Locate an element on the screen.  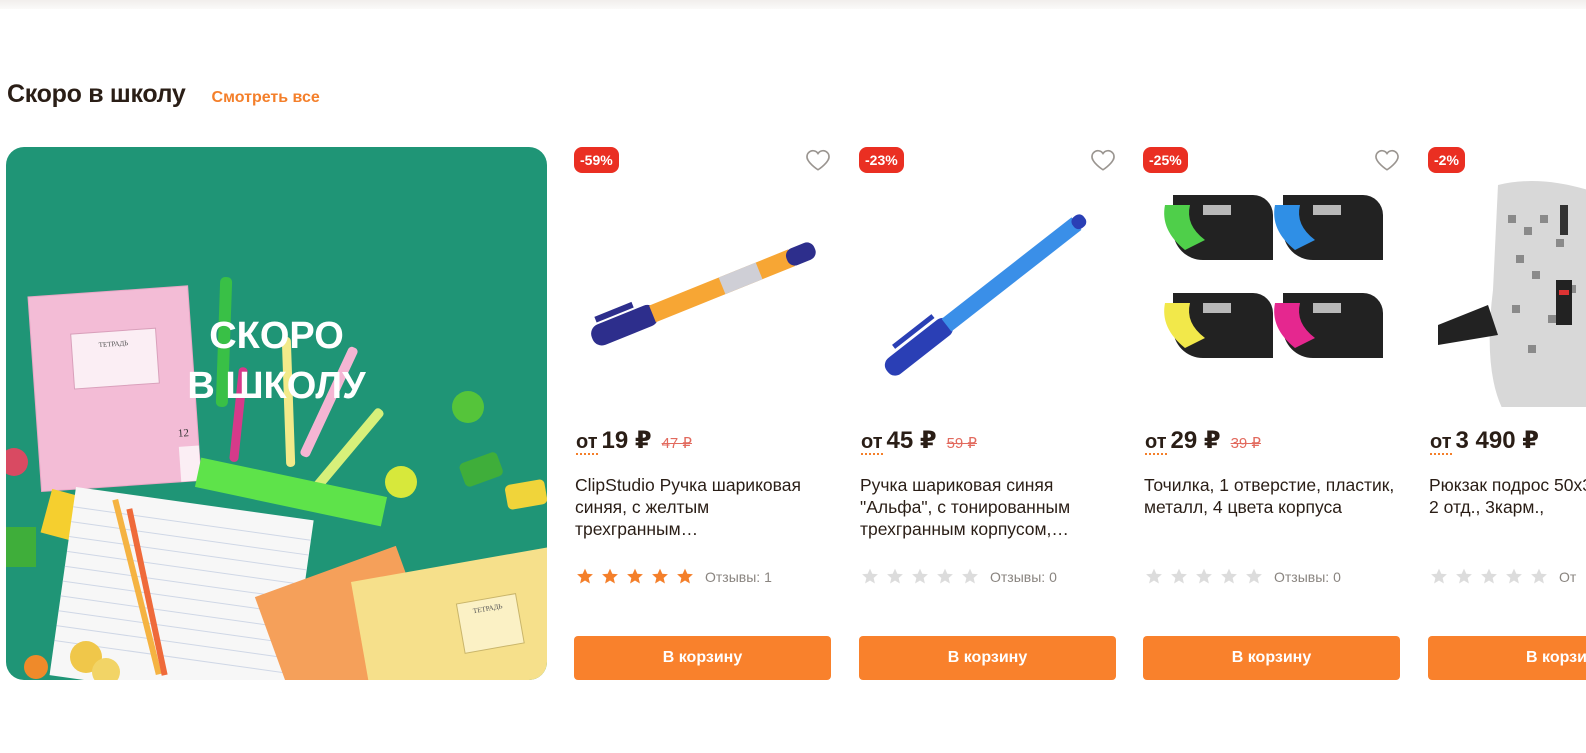
price-row: от 45 ₽ 59 ₽ is located at coordinates (919, 440).